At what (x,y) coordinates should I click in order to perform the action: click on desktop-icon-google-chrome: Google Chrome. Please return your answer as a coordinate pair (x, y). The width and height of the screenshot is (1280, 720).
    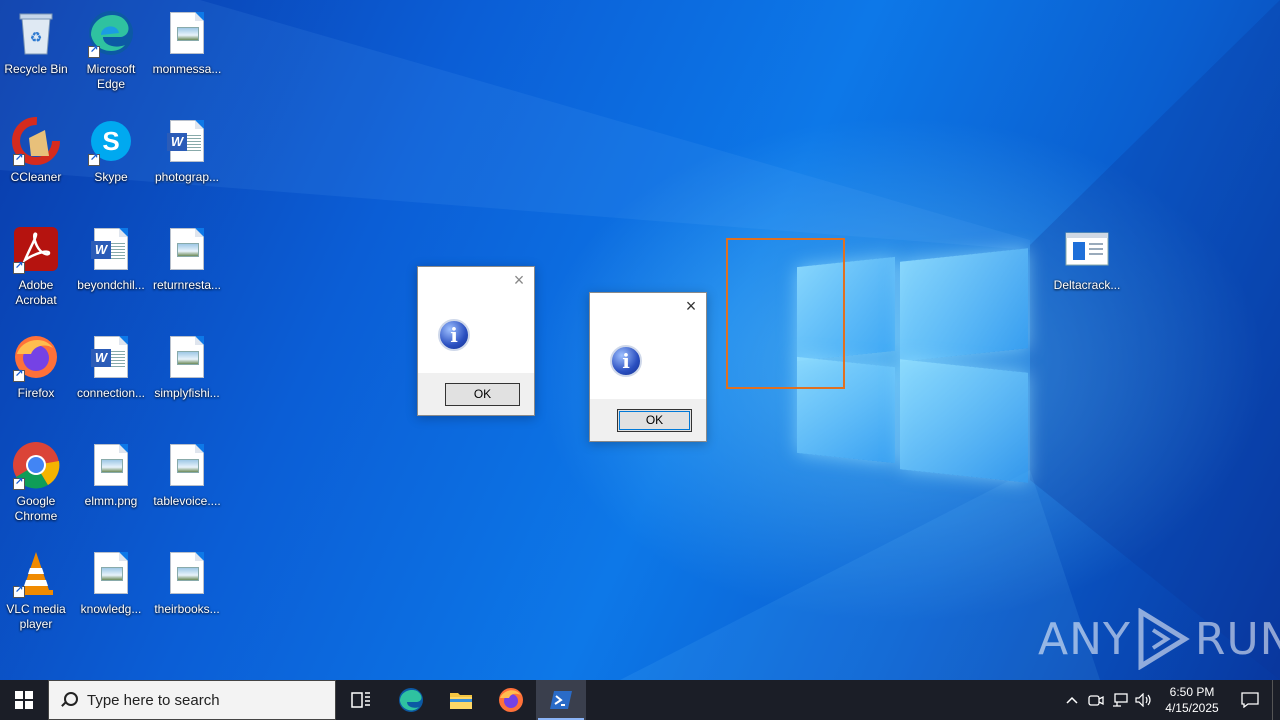
    Looking at the image, I should click on (37, 482).